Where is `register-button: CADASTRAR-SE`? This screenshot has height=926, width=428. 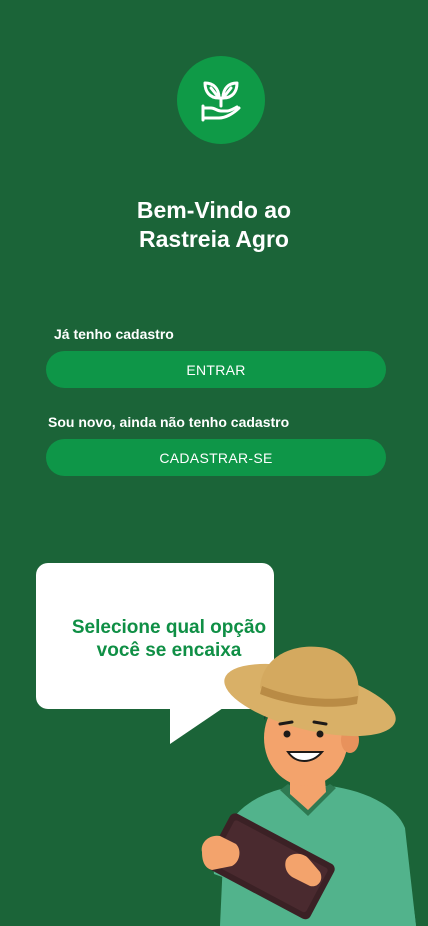
register-button: CADASTRAR-SE is located at coordinates (216, 457).